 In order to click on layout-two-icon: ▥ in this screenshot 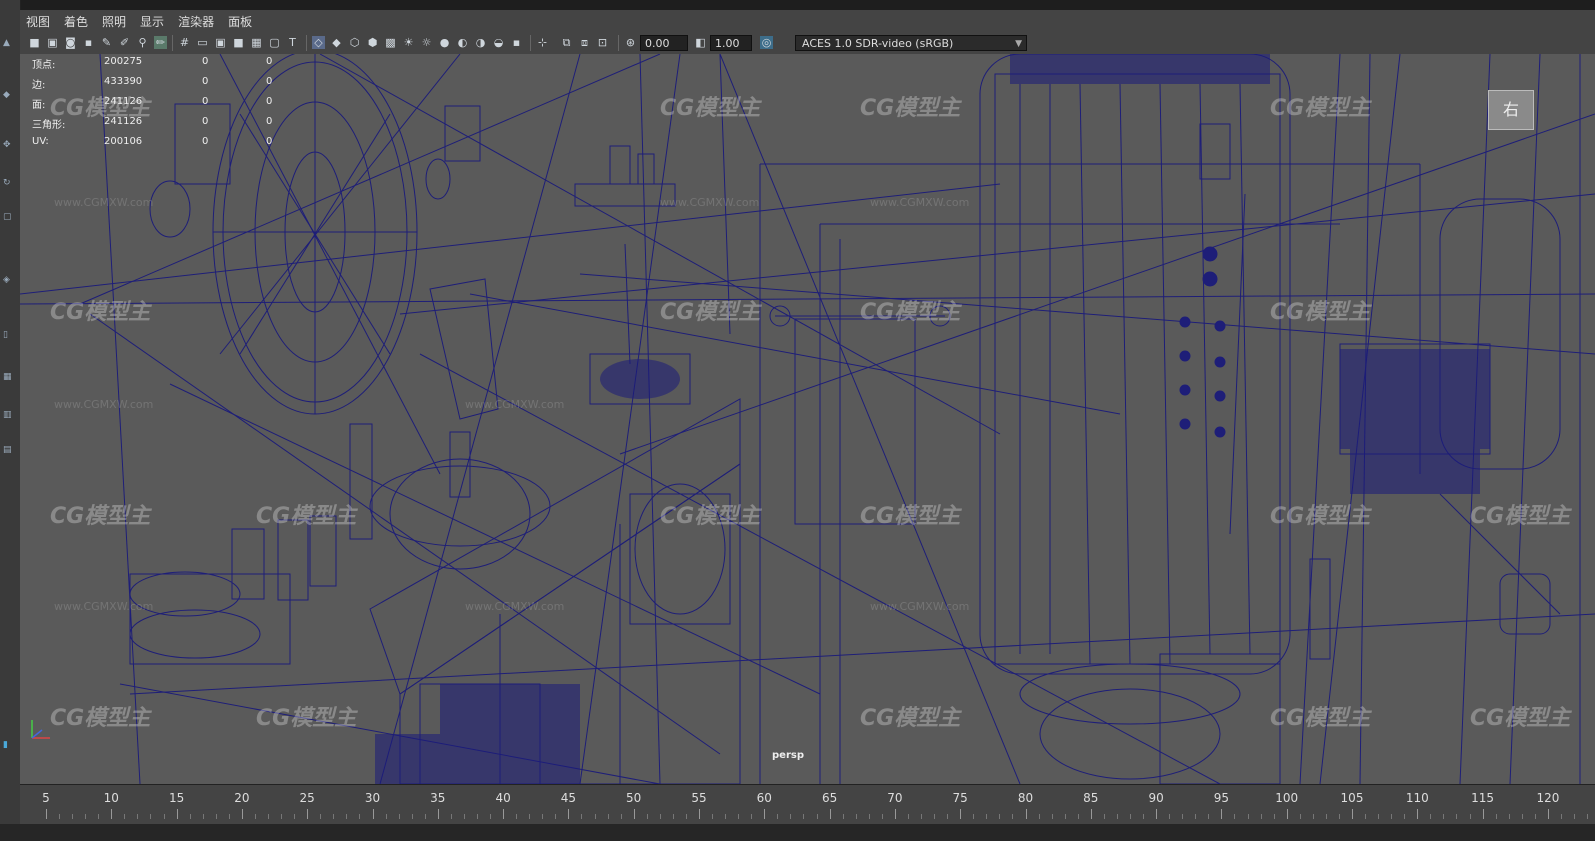, I will do `click(9, 415)`.